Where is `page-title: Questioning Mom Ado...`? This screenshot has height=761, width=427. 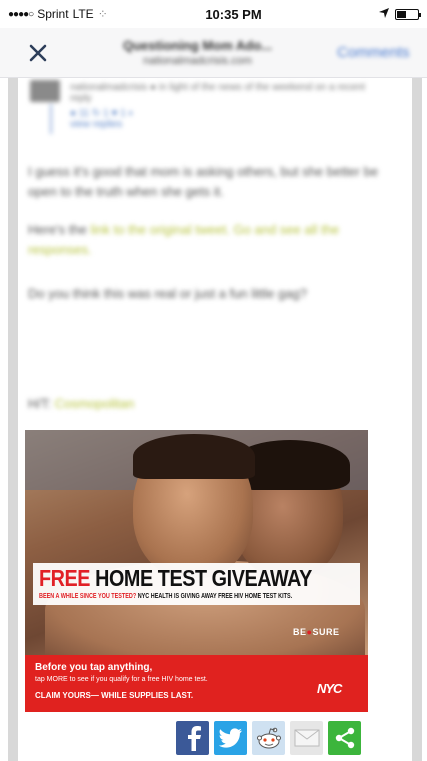 page-title: Questioning Mom Ado... is located at coordinates (197, 45).